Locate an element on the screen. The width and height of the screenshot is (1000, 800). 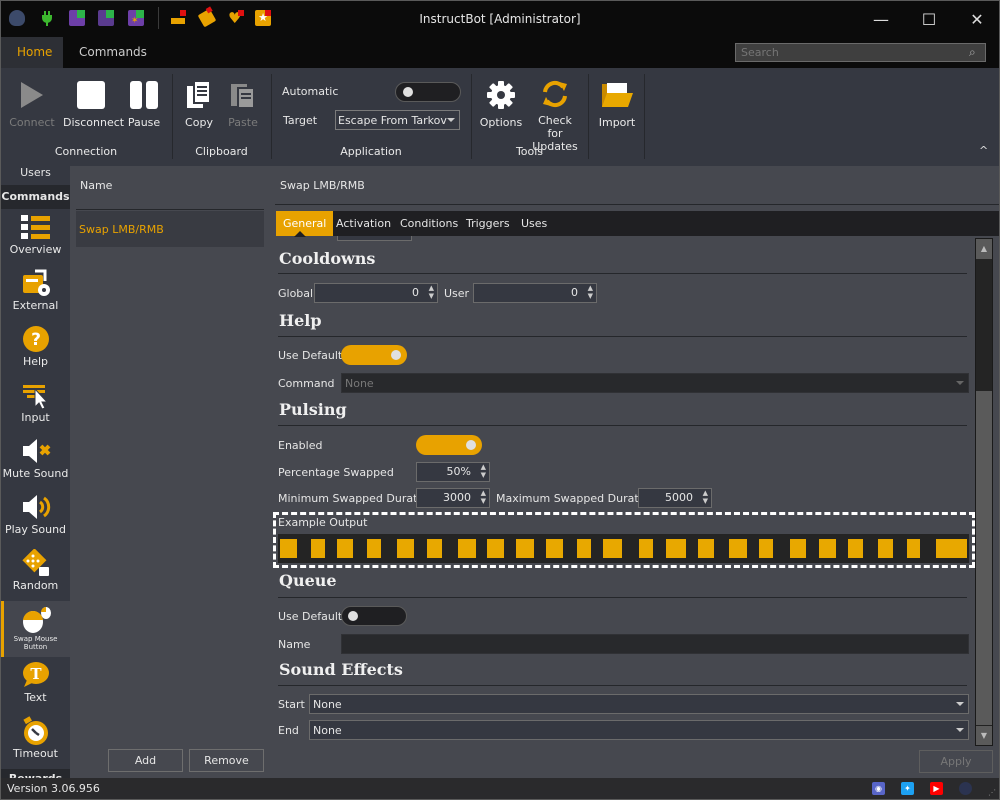
sound-end-label: End is located at coordinates (288, 730).